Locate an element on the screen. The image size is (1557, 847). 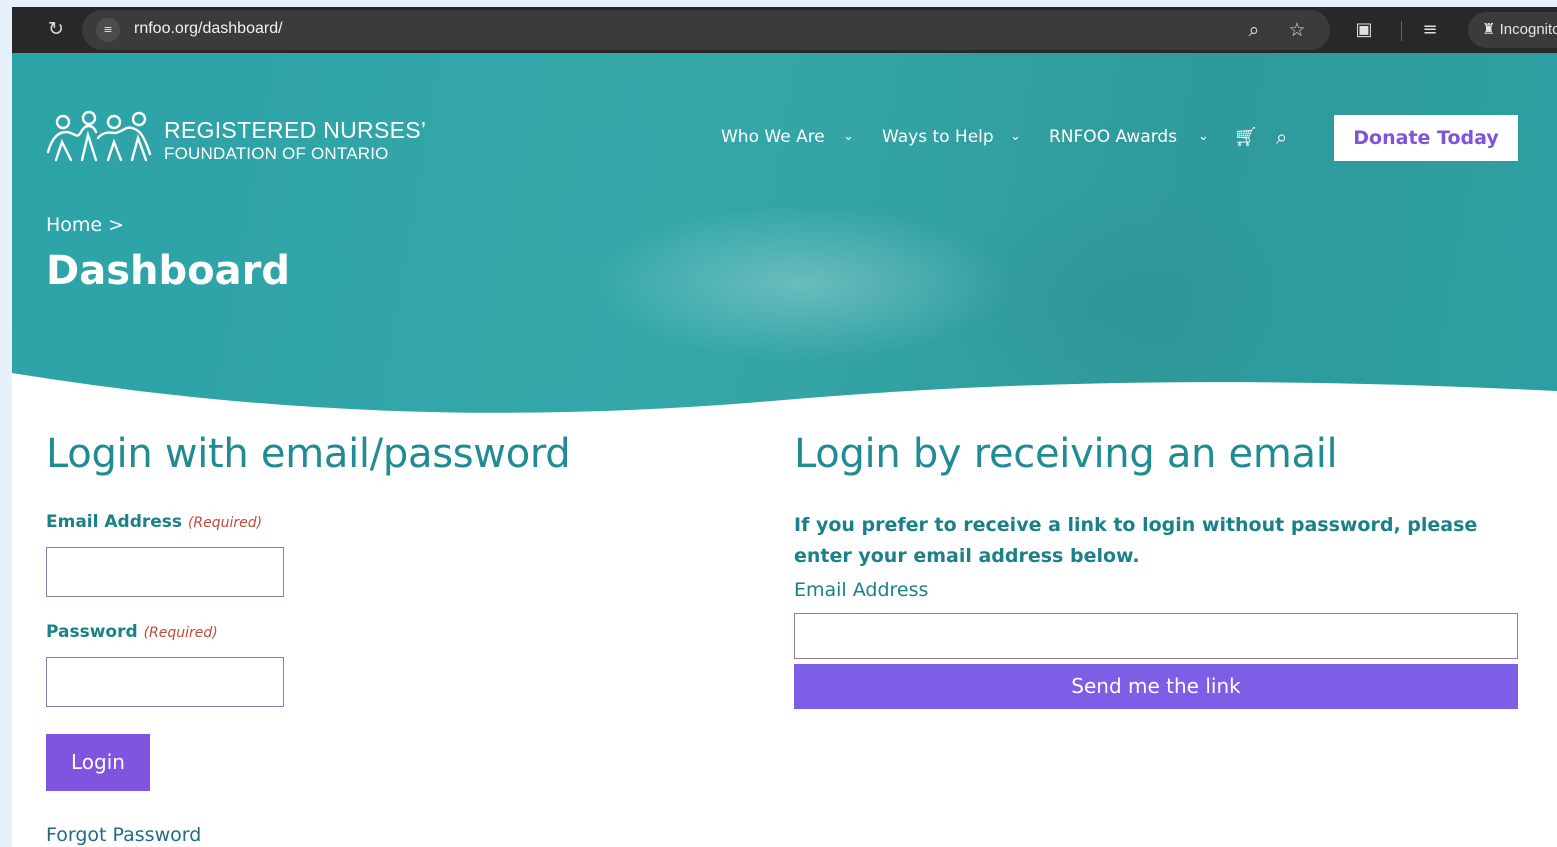
password-label: Password (Required) is located at coordinates (132, 632).